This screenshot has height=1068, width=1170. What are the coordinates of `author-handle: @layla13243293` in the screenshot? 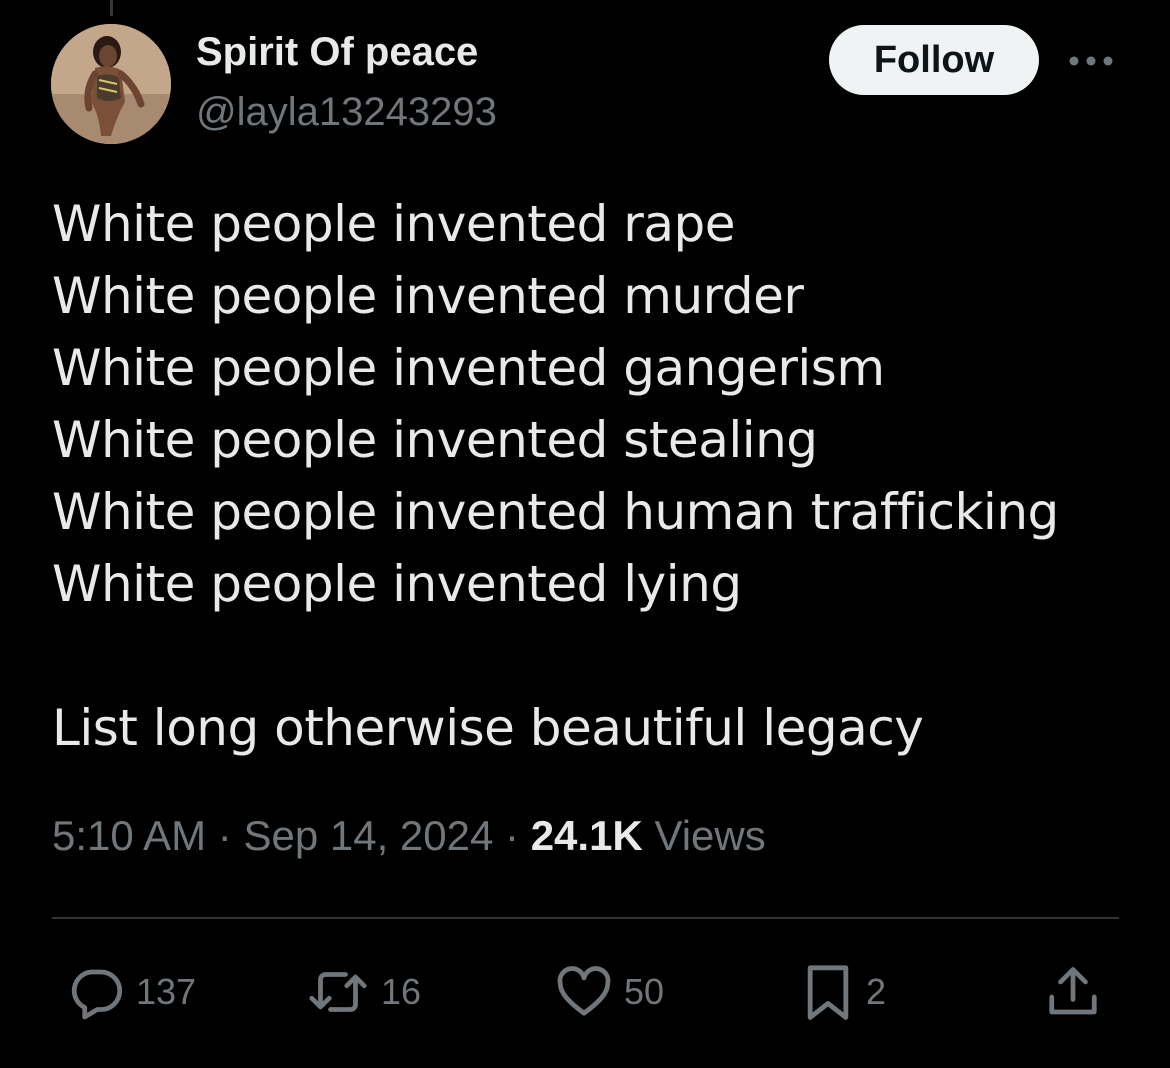 It's located at (346, 112).